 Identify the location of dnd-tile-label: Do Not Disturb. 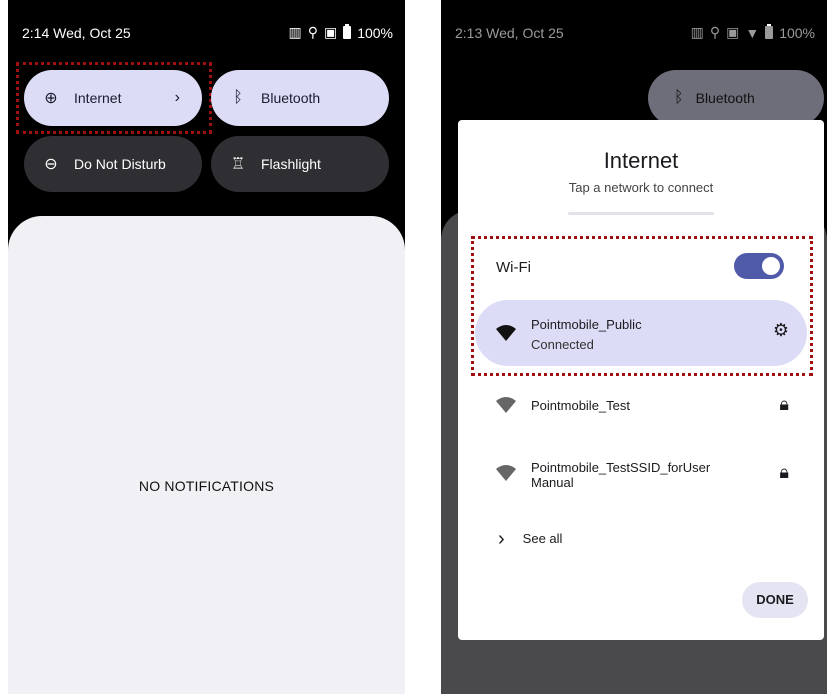
(120, 164).